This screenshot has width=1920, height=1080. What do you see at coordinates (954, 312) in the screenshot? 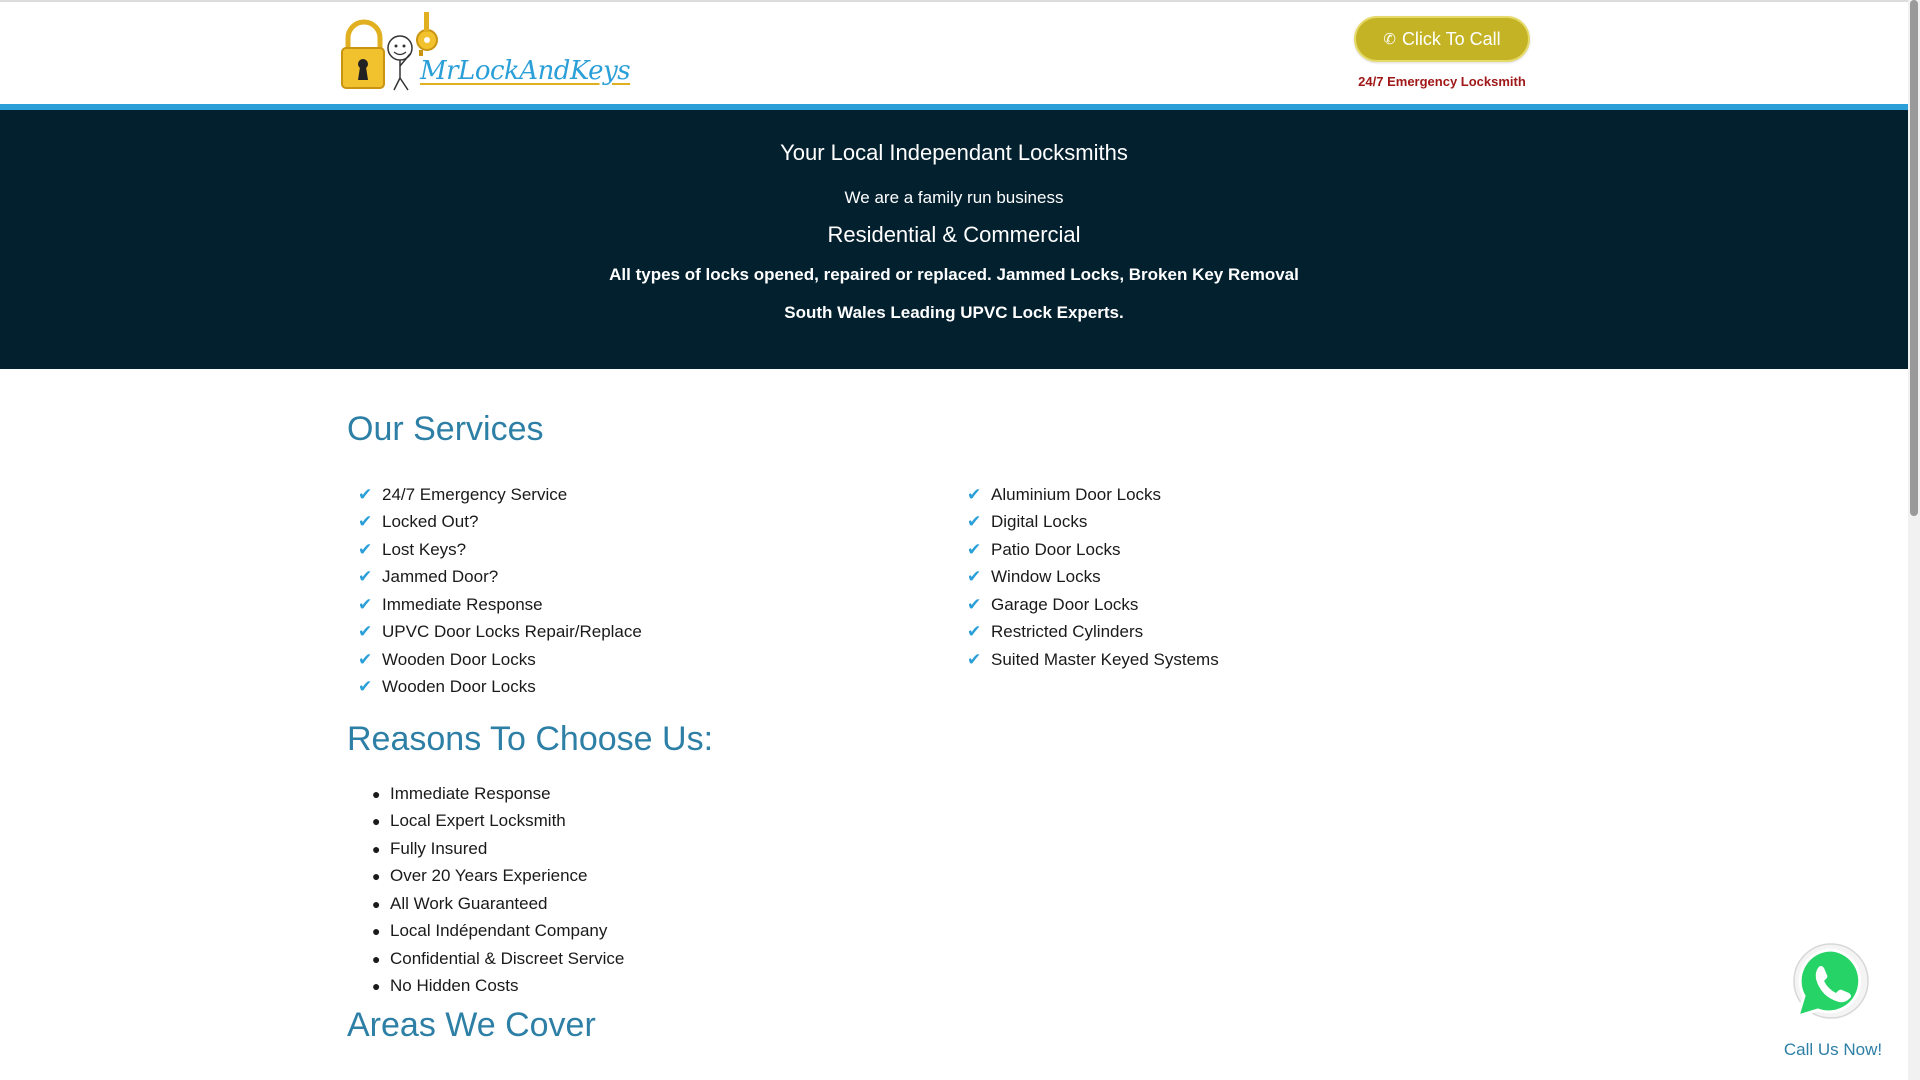
I see `hero-line-2: South Wales Leading UPVC Lock Experts.` at bounding box center [954, 312].